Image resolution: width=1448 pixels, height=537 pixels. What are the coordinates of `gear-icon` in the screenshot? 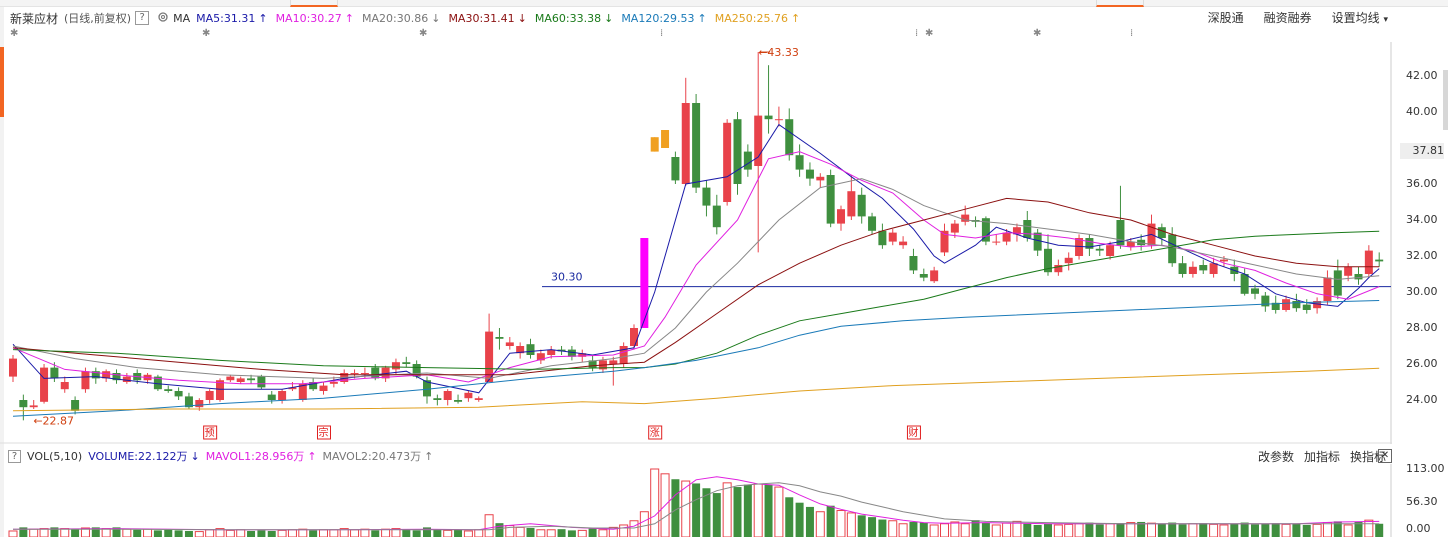 It's located at (163, 18).